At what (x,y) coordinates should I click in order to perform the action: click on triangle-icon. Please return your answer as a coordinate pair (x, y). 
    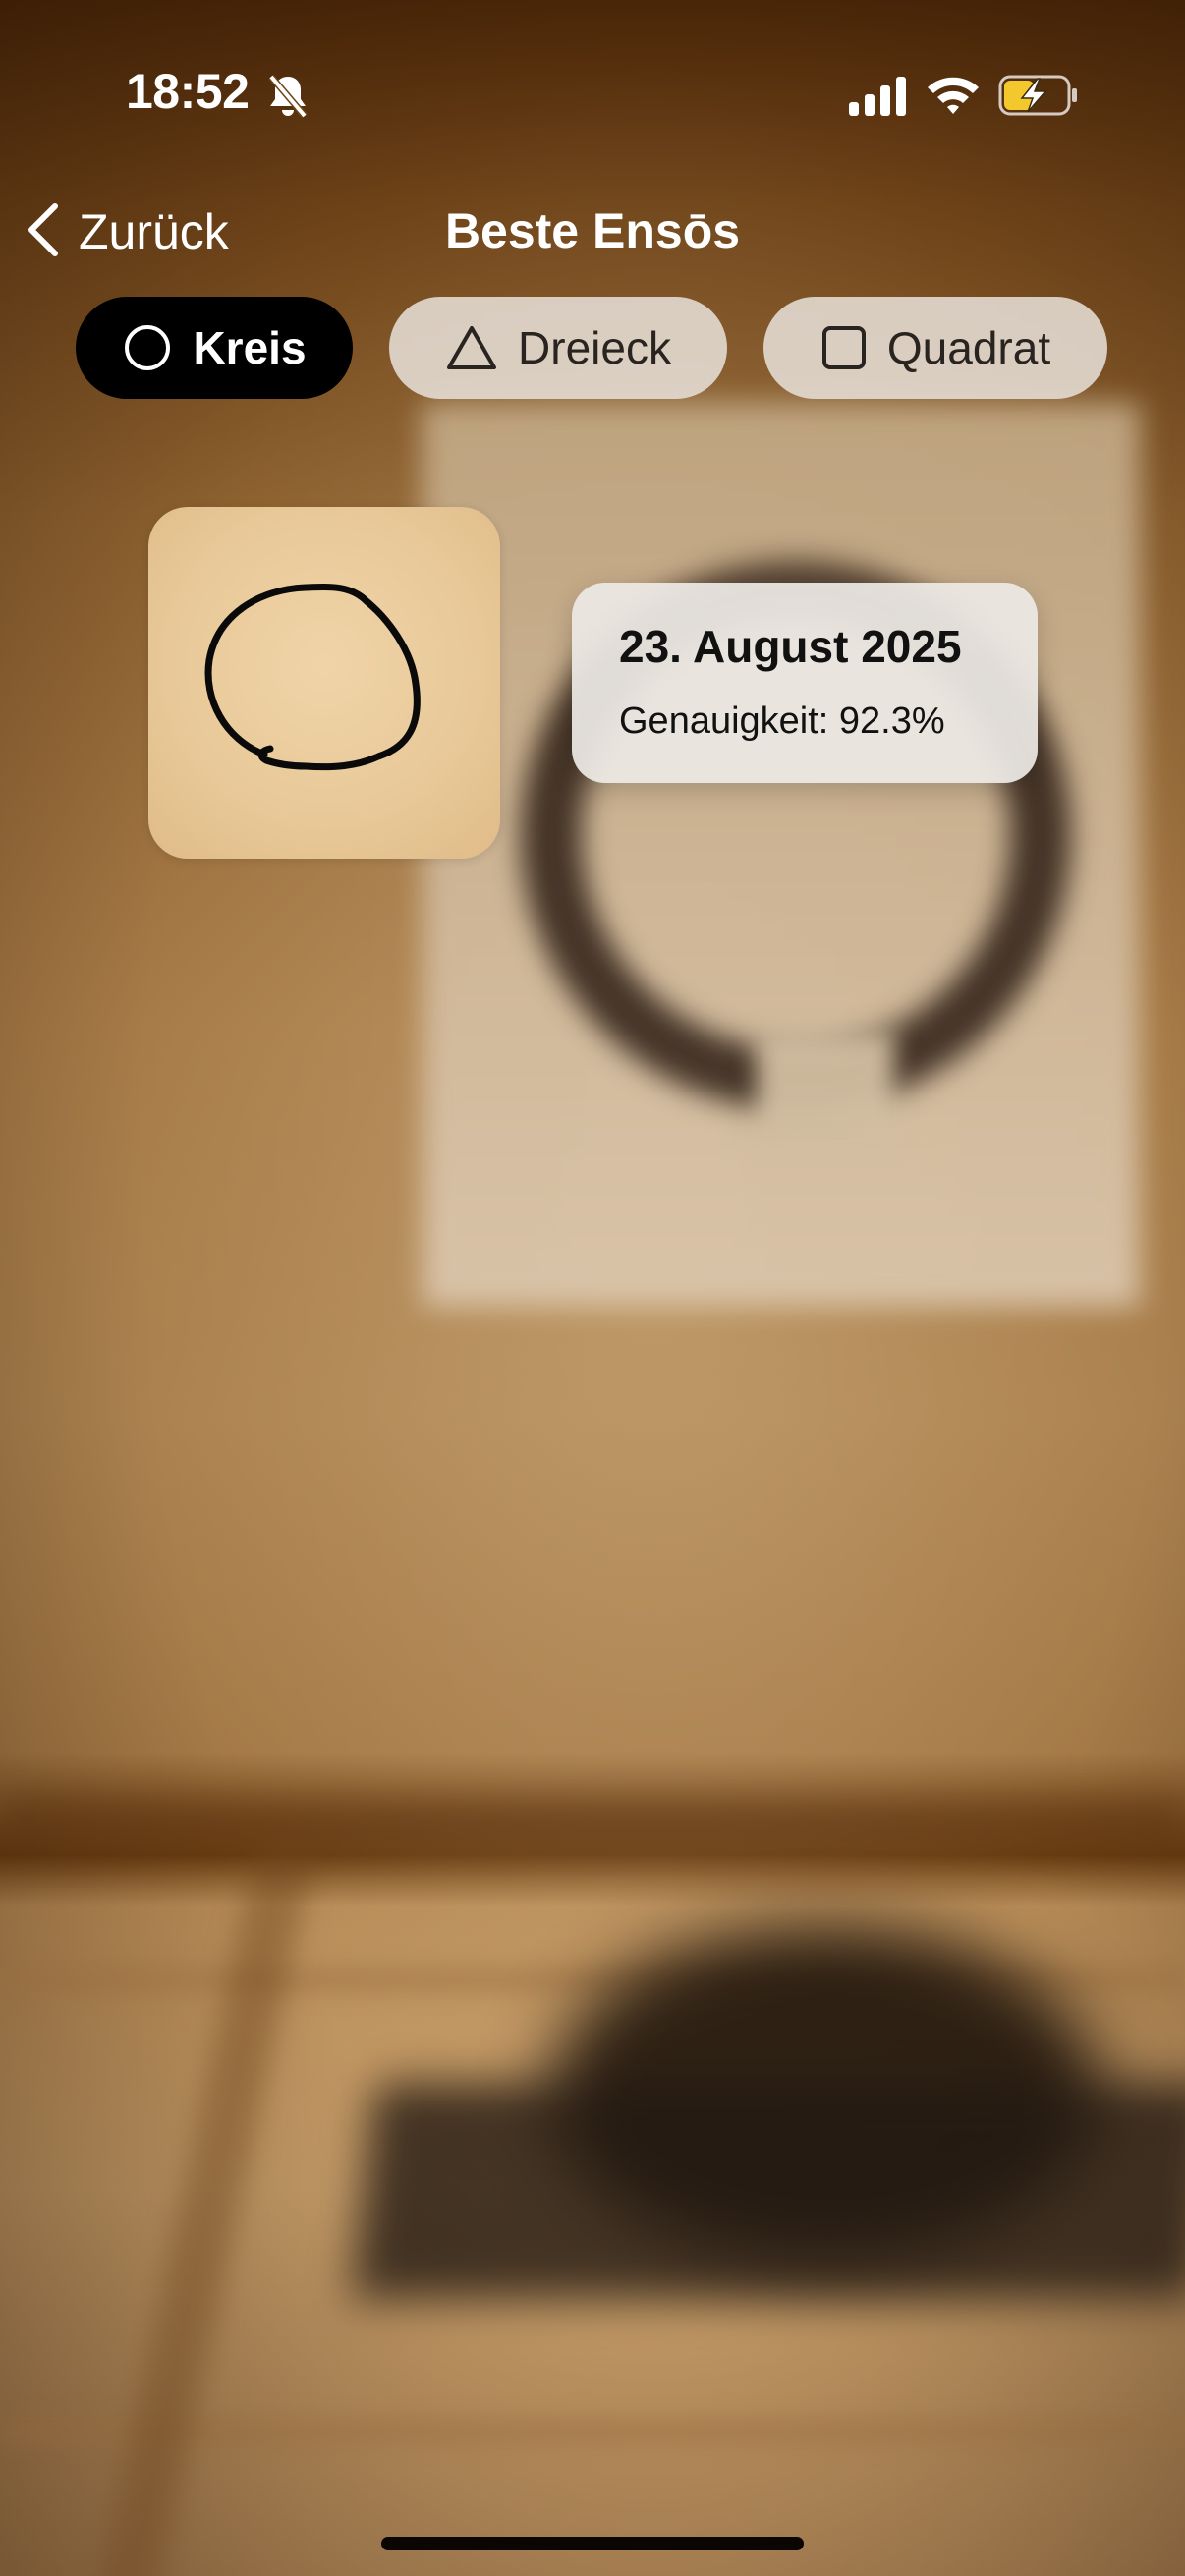
    Looking at the image, I should click on (472, 347).